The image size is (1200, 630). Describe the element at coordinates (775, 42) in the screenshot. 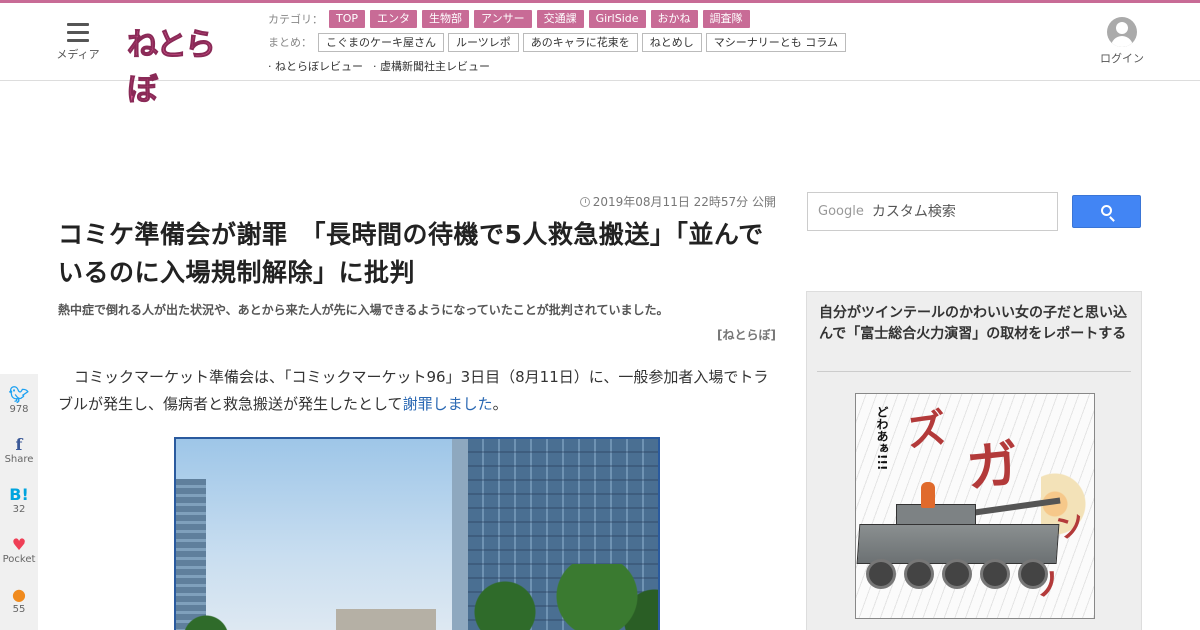

I see `summary-machinery: マシーナリーとも コラム` at that location.